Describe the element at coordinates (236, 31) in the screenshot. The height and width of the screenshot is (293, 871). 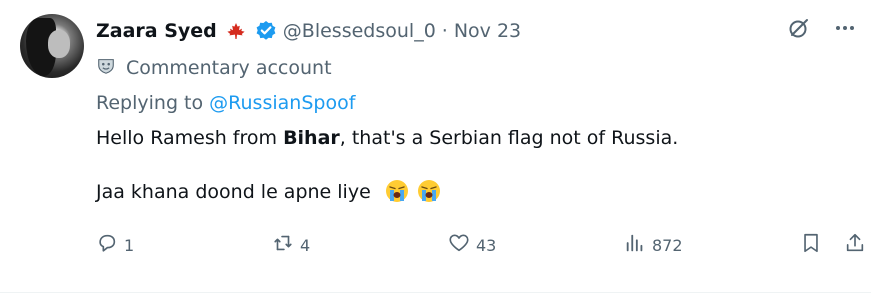
I see `canada-flag-icon` at that location.